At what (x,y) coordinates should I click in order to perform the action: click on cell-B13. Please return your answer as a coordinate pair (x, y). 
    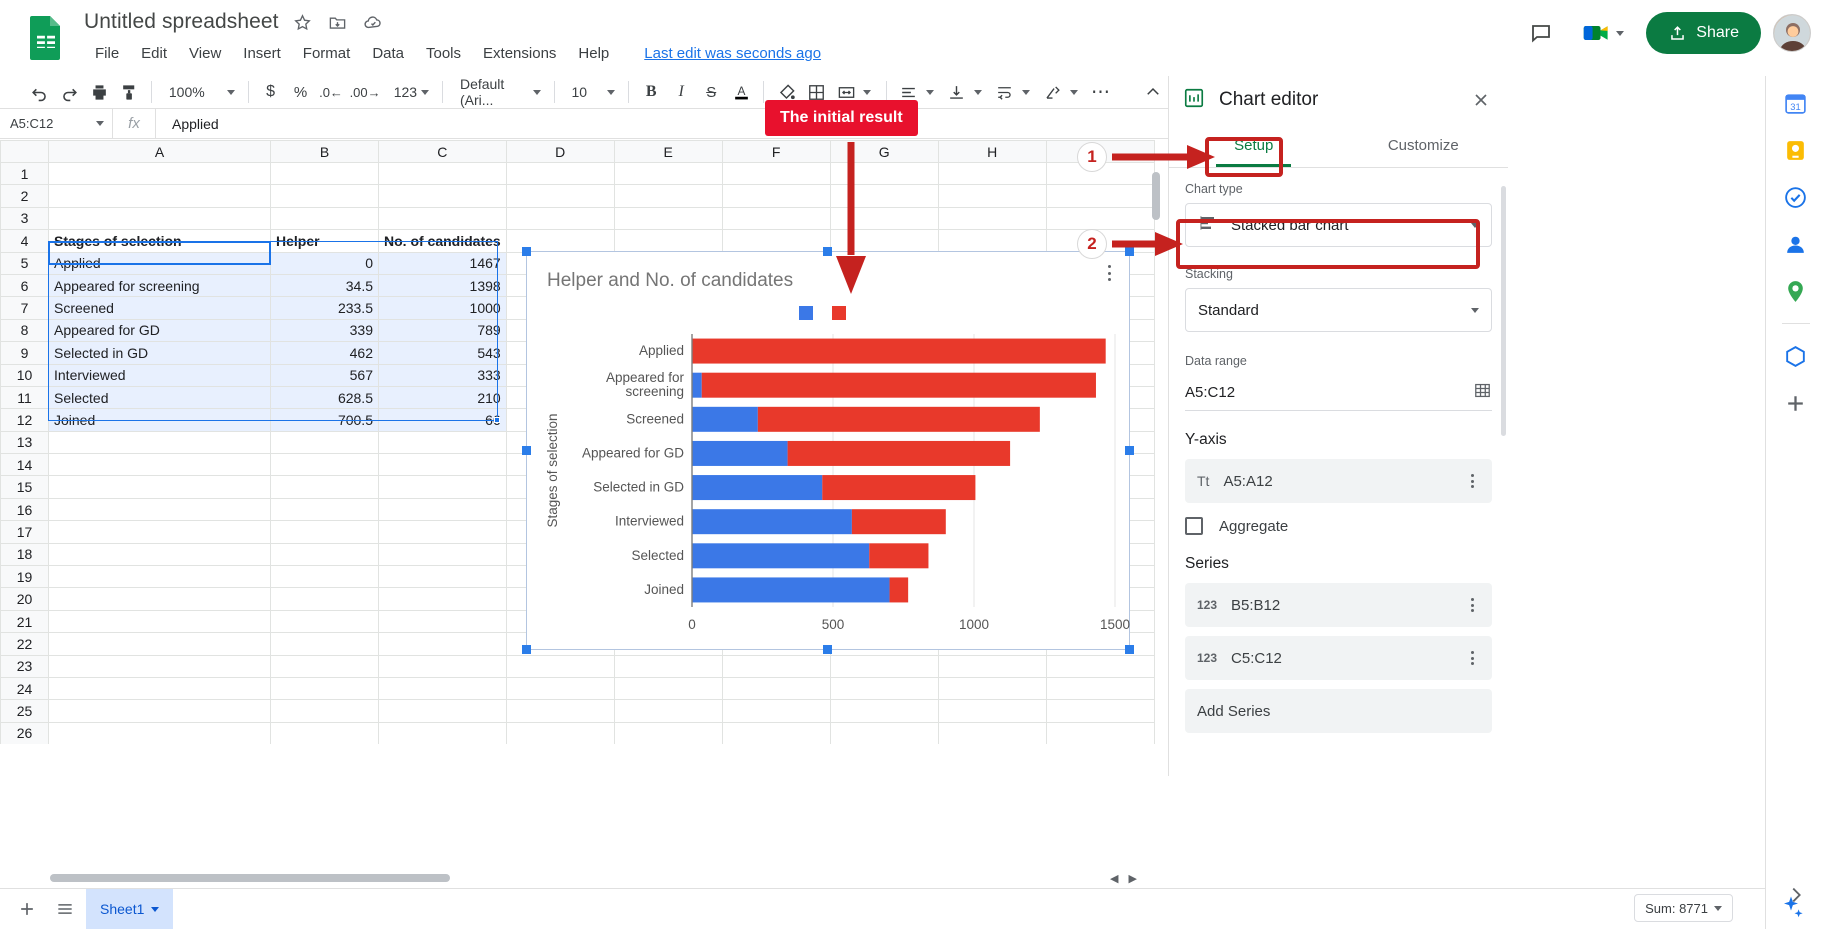
    Looking at the image, I should click on (324, 442).